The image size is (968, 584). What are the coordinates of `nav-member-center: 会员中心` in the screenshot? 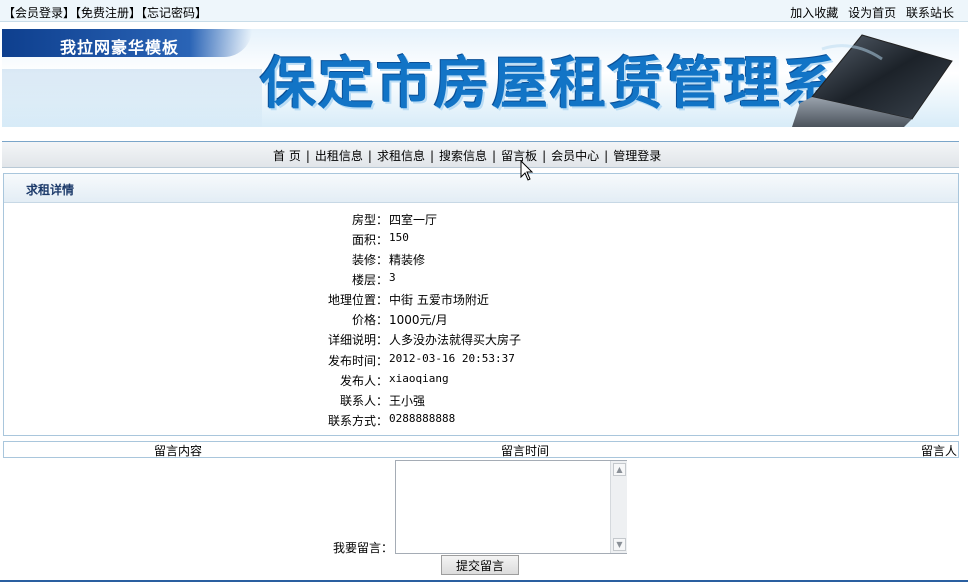 It's located at (575, 156).